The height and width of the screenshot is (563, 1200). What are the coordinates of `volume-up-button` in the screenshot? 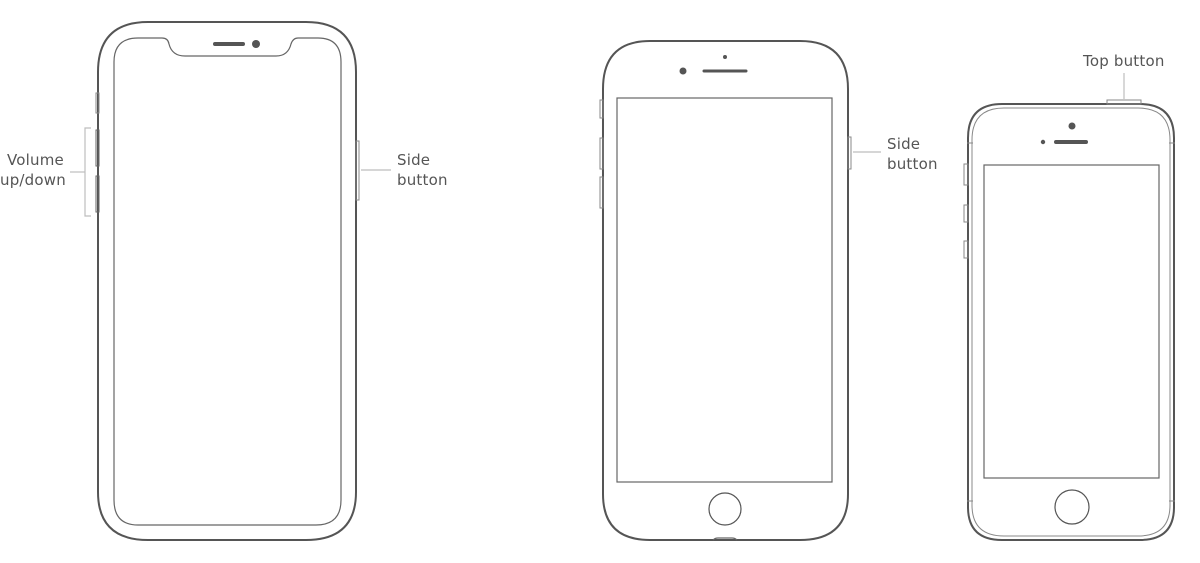 It's located at (601, 153).